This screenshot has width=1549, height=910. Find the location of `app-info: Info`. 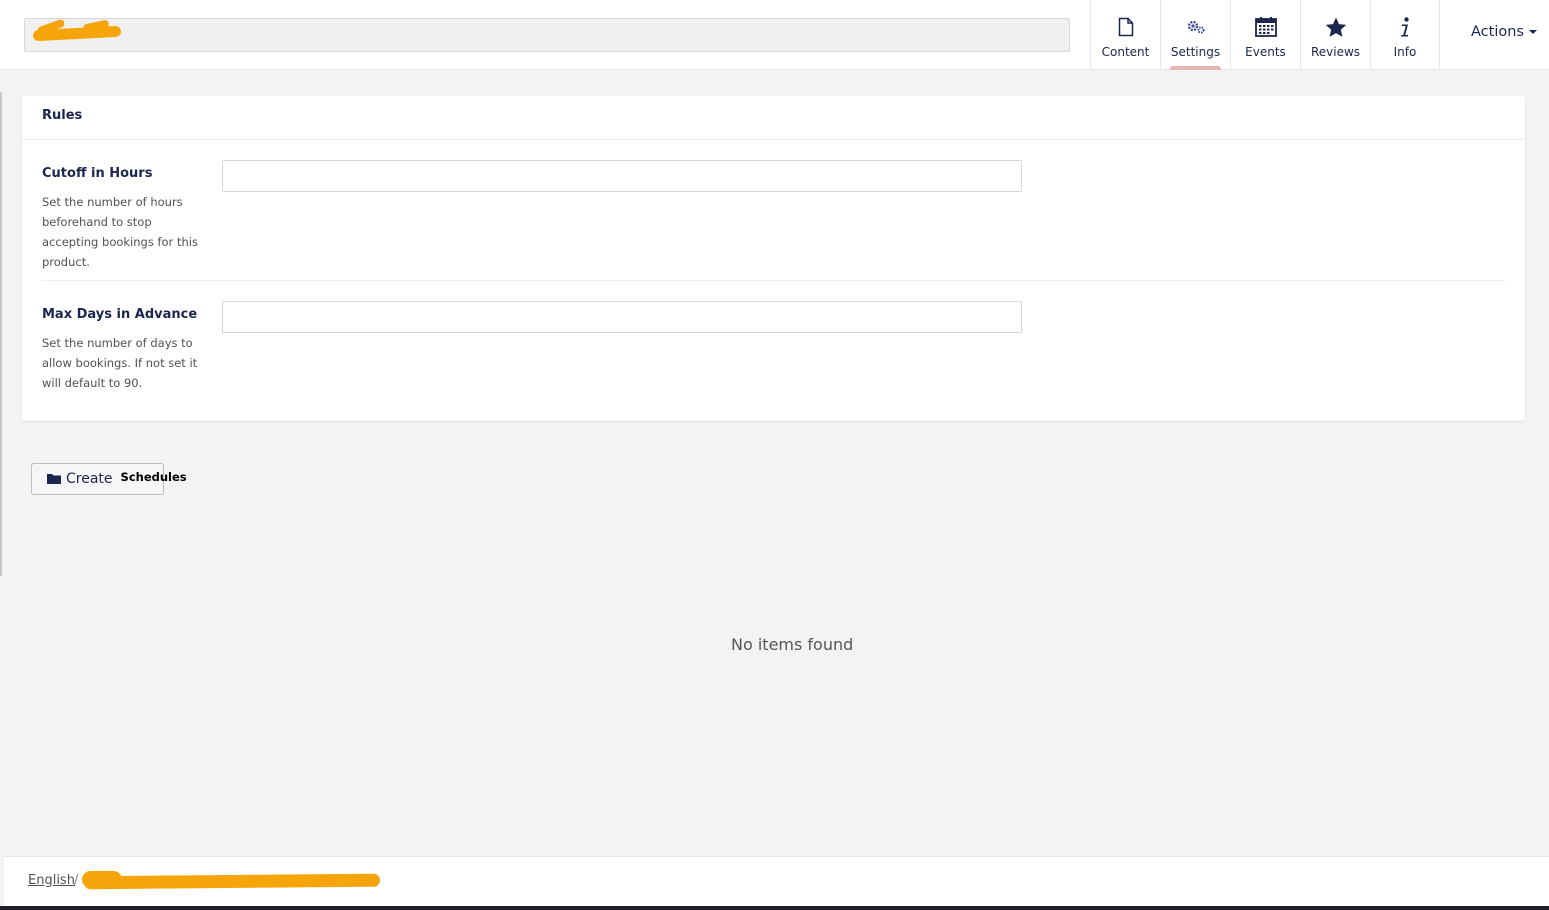

app-info: Info is located at coordinates (1405, 35).